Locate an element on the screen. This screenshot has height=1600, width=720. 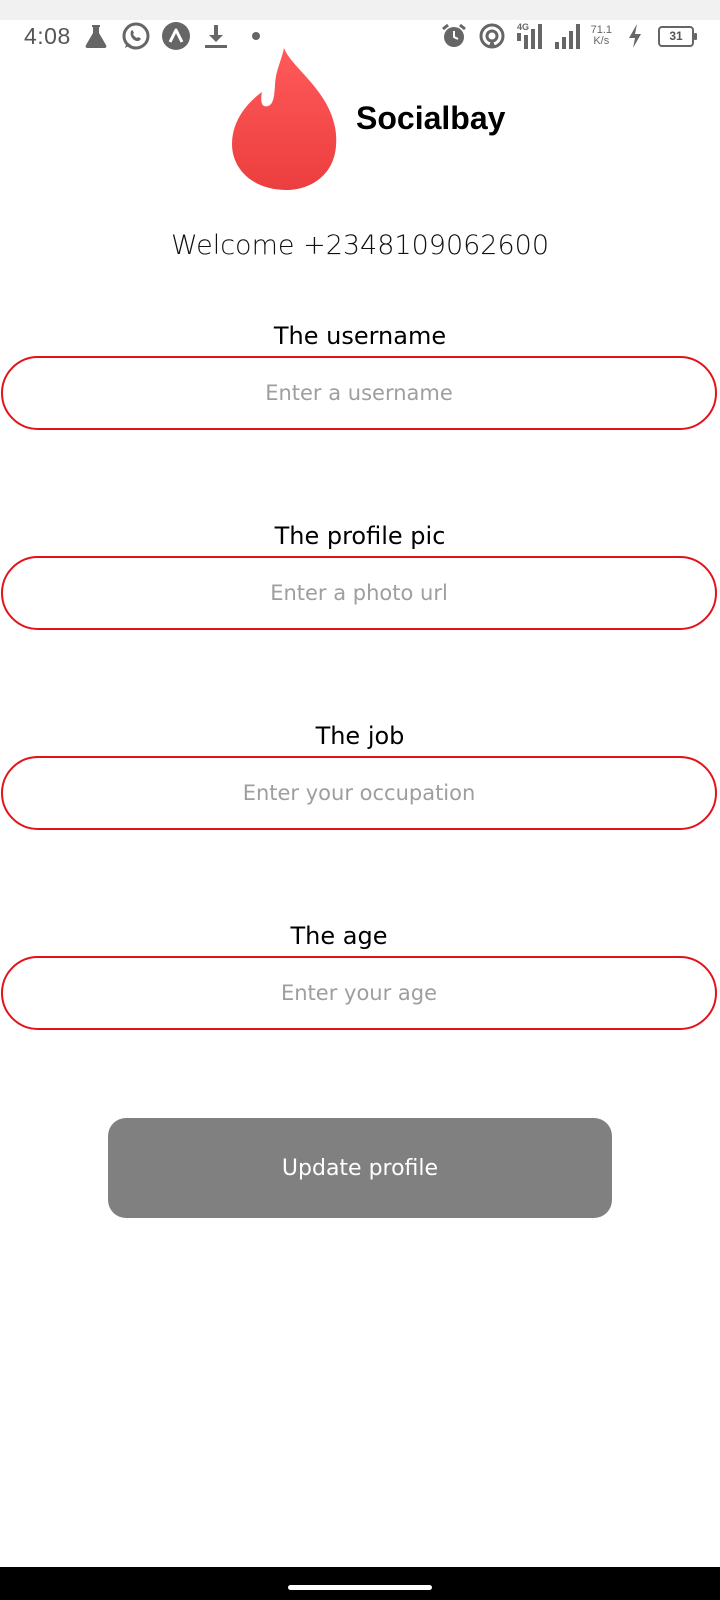
job-label: The job is located at coordinates (360, 736).